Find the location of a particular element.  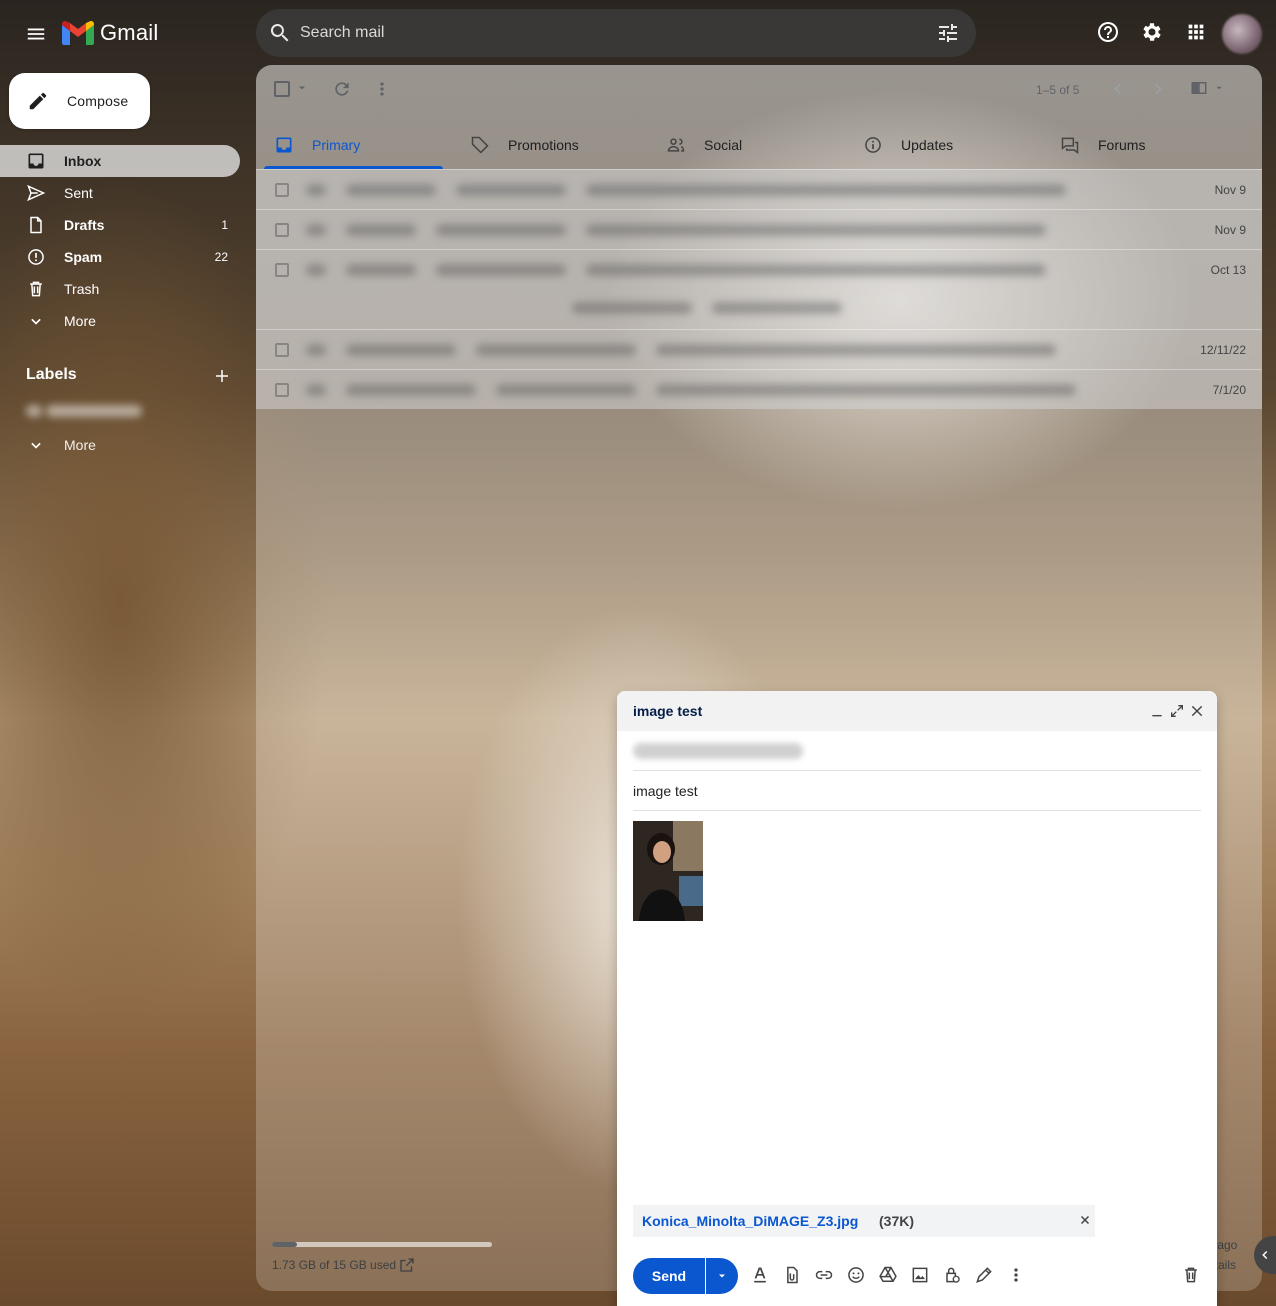

tab-forums: Forums is located at coordinates (1102, 145).